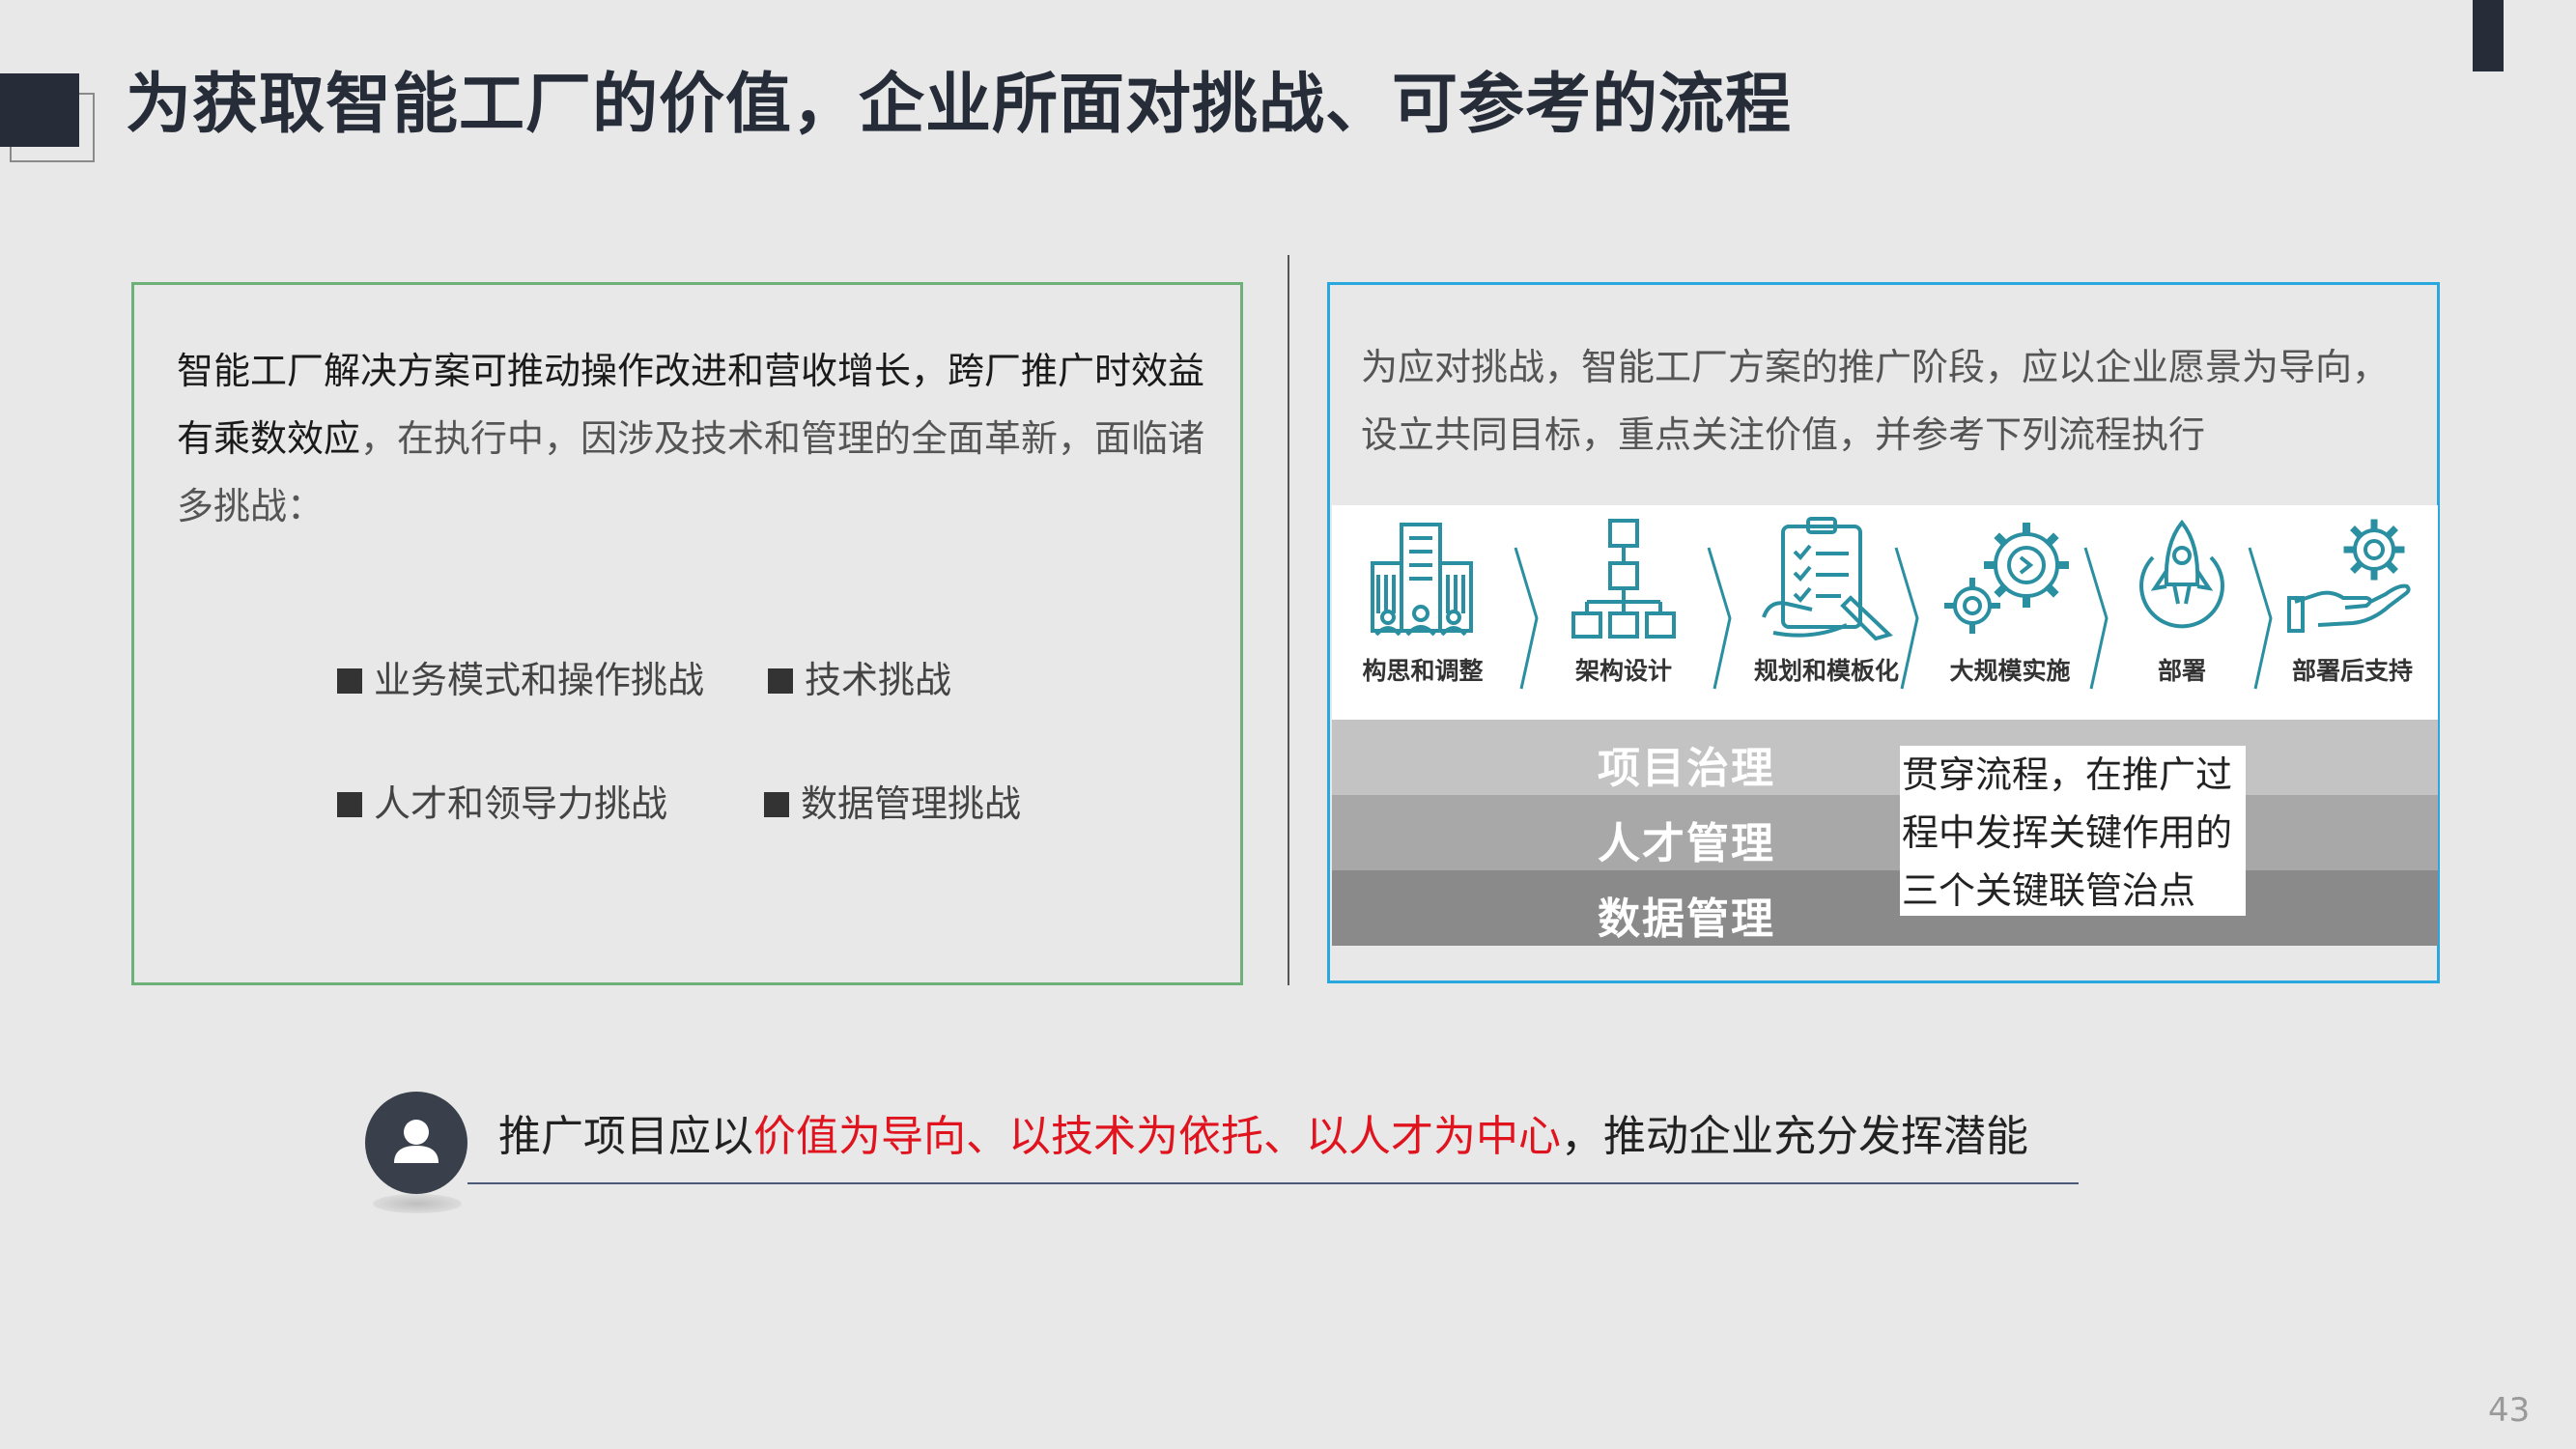  Describe the element at coordinates (1827, 579) in the screenshot. I see `checklist-icon` at that location.